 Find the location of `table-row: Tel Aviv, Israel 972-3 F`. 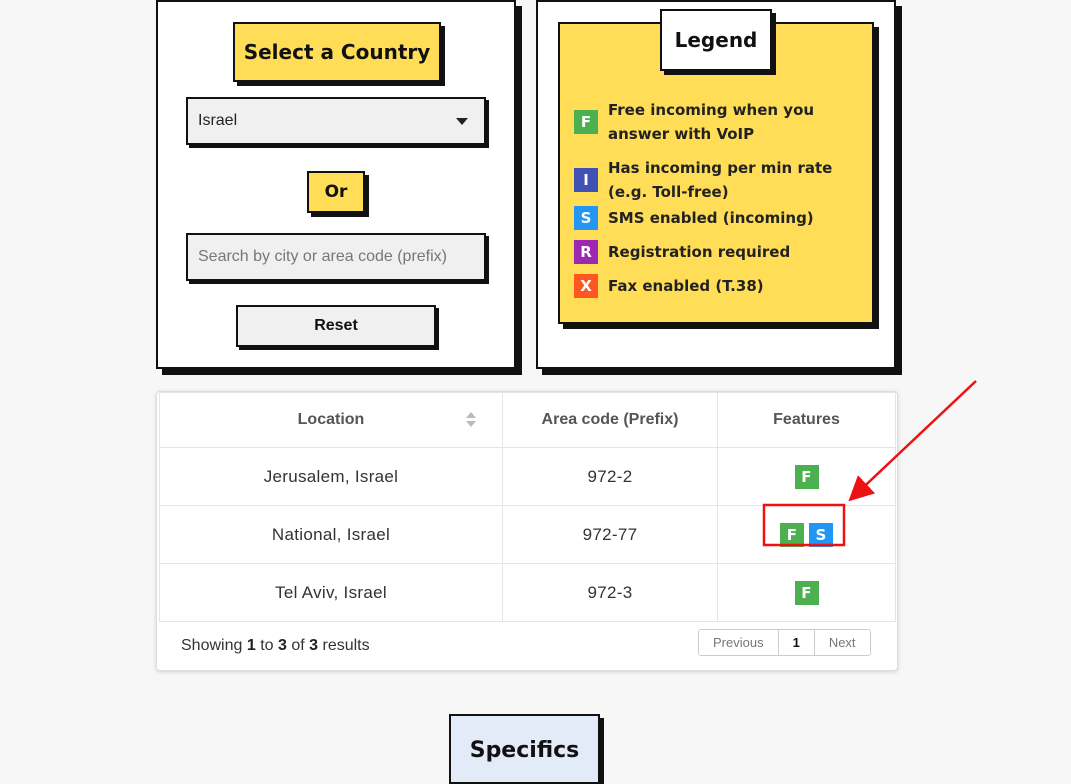

table-row: Tel Aviv, Israel 972-3 F is located at coordinates (527, 592).